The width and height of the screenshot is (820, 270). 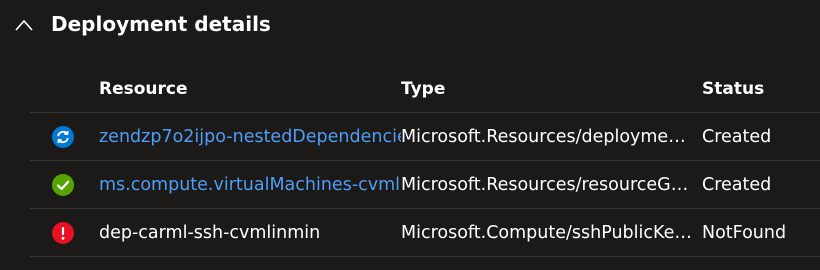 What do you see at coordinates (161, 24) in the screenshot?
I see `section-title: Deployment details` at bounding box center [161, 24].